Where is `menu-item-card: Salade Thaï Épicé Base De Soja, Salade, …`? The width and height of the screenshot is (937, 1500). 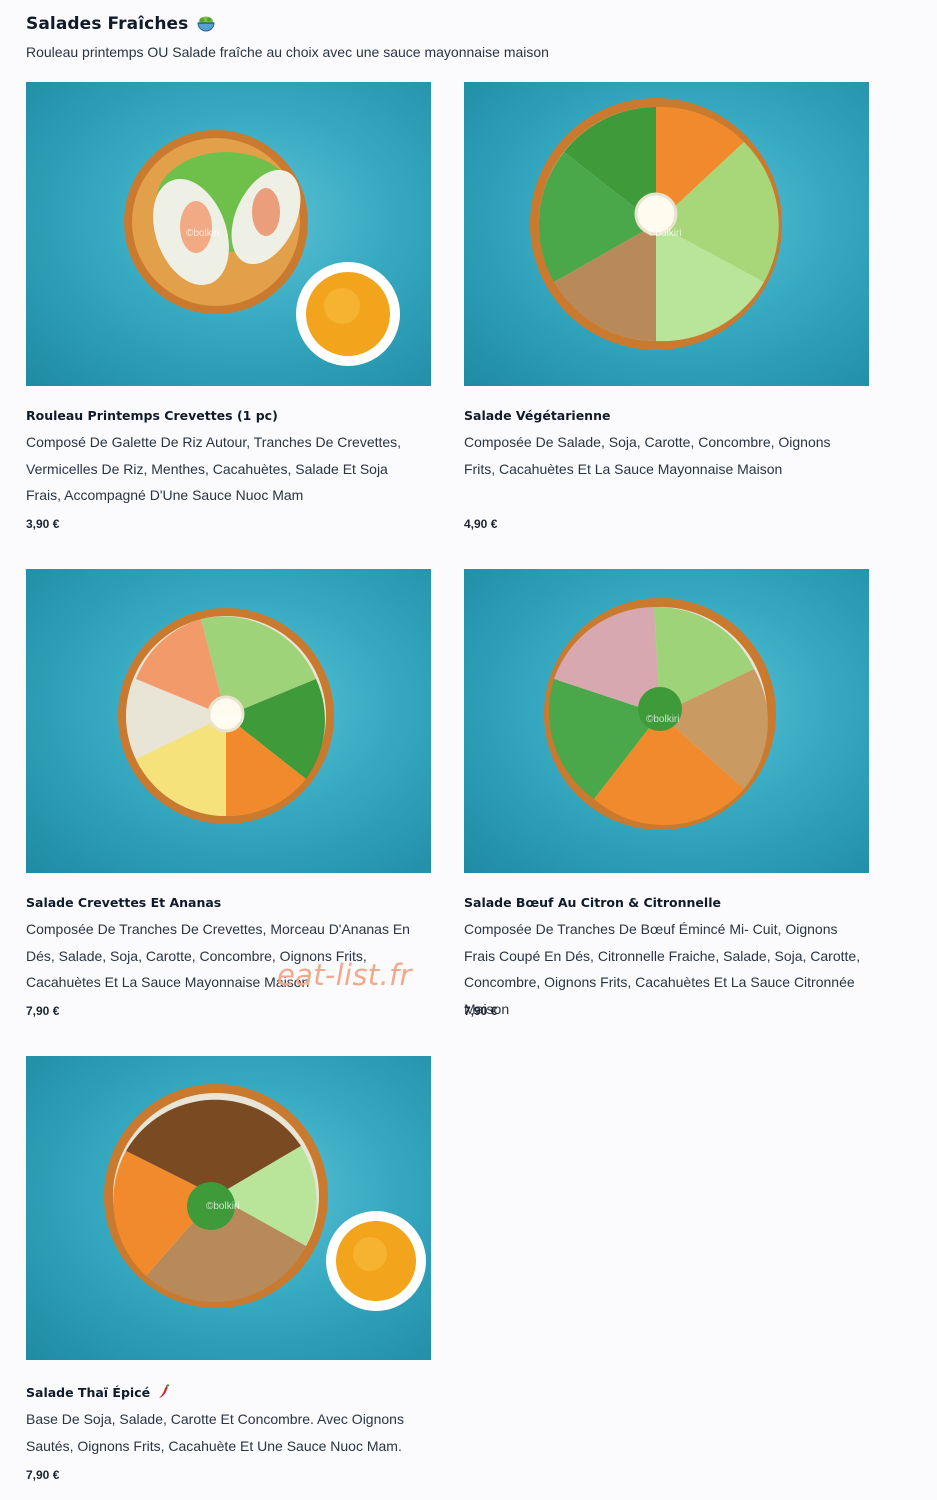 menu-item-card: Salade Thaï Épicé Base De Soja, Salade, … is located at coordinates (228, 1269).